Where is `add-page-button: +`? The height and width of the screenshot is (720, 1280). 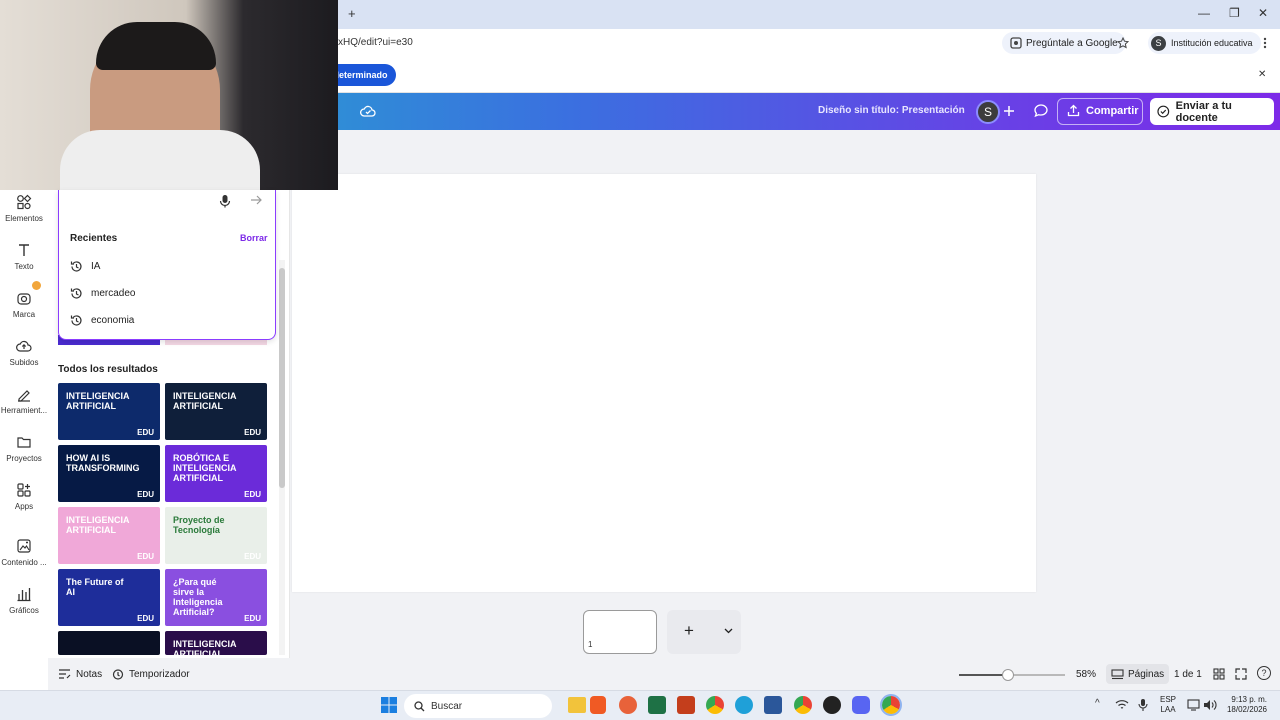
add-page-button: + is located at coordinates (689, 631).